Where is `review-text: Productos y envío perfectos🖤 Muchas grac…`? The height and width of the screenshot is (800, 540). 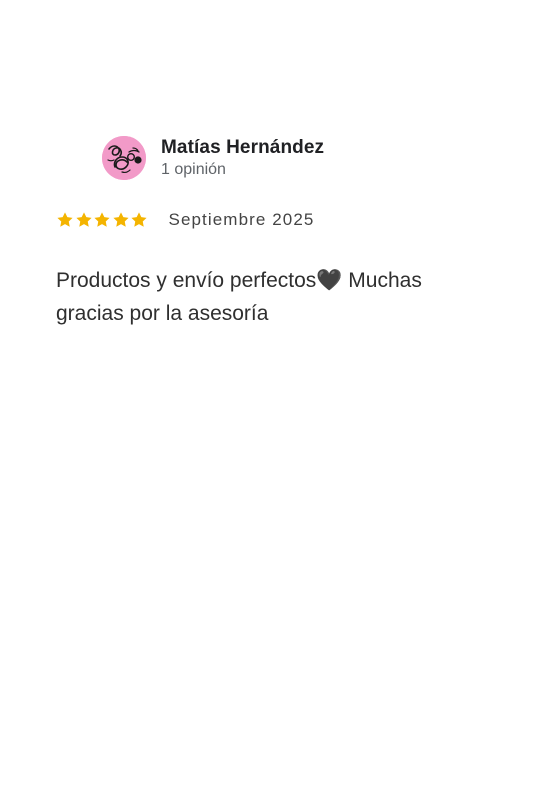 review-text: Productos y envío perfectos🖤 Muchas grac… is located at coordinates (239, 297).